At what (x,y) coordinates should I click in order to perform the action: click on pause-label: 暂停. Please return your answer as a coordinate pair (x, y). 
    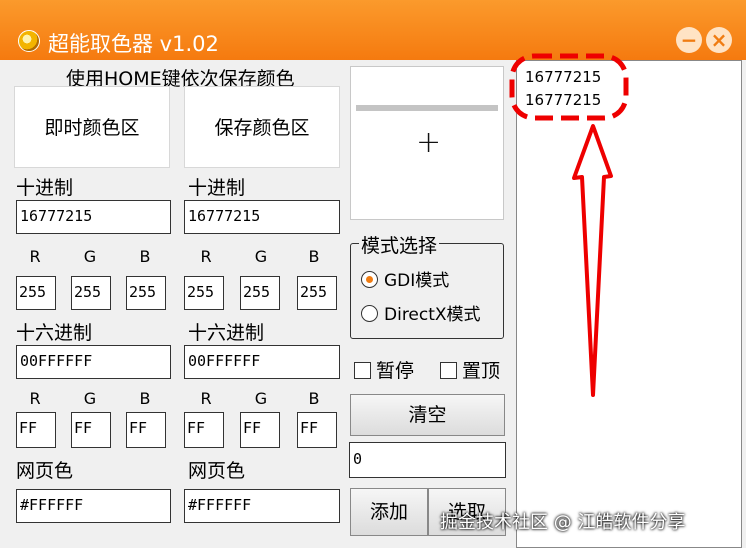
    Looking at the image, I should click on (395, 371).